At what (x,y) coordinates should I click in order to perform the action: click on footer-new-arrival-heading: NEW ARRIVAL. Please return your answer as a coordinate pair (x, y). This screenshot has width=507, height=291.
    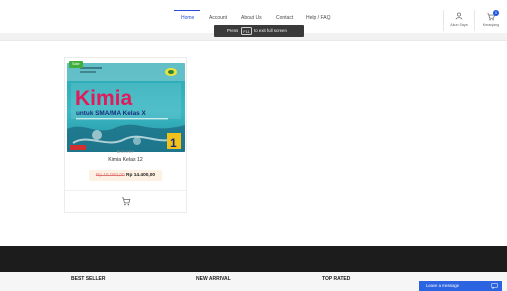
    Looking at the image, I should click on (213, 279).